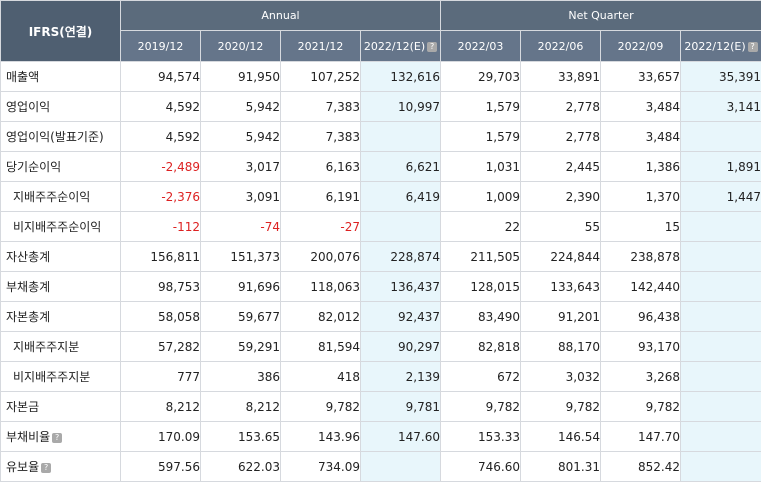 This screenshot has width=761, height=482. I want to click on period-label: 2022/09, so click(641, 46).